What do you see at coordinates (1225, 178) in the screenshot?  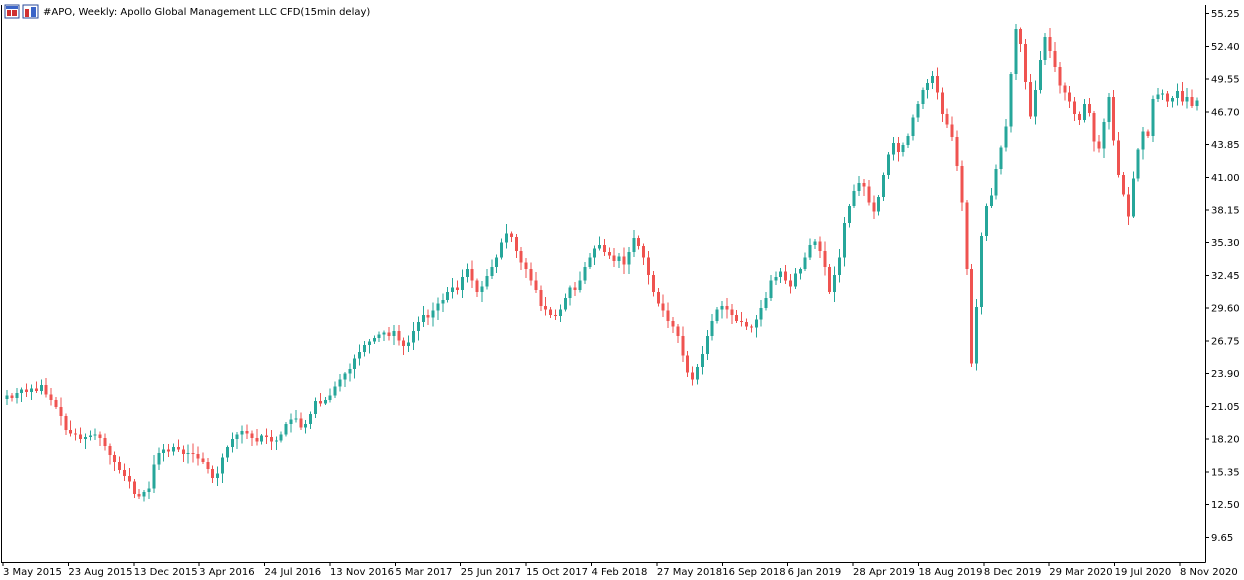 I see `y-tick-label: 41.00` at bounding box center [1225, 178].